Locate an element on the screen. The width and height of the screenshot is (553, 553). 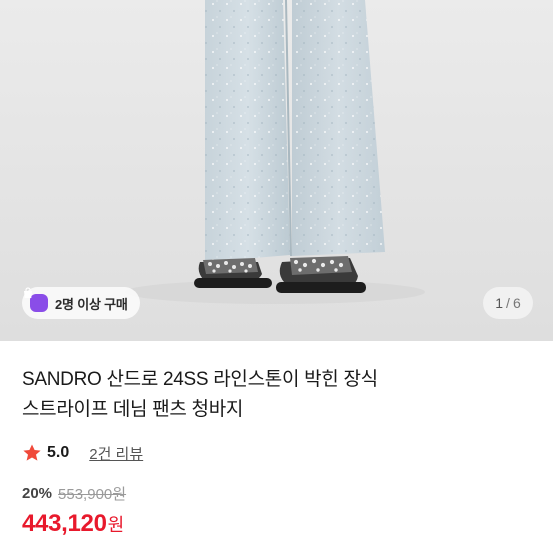
image-page-indicator: 1 / 6 is located at coordinates (508, 303).